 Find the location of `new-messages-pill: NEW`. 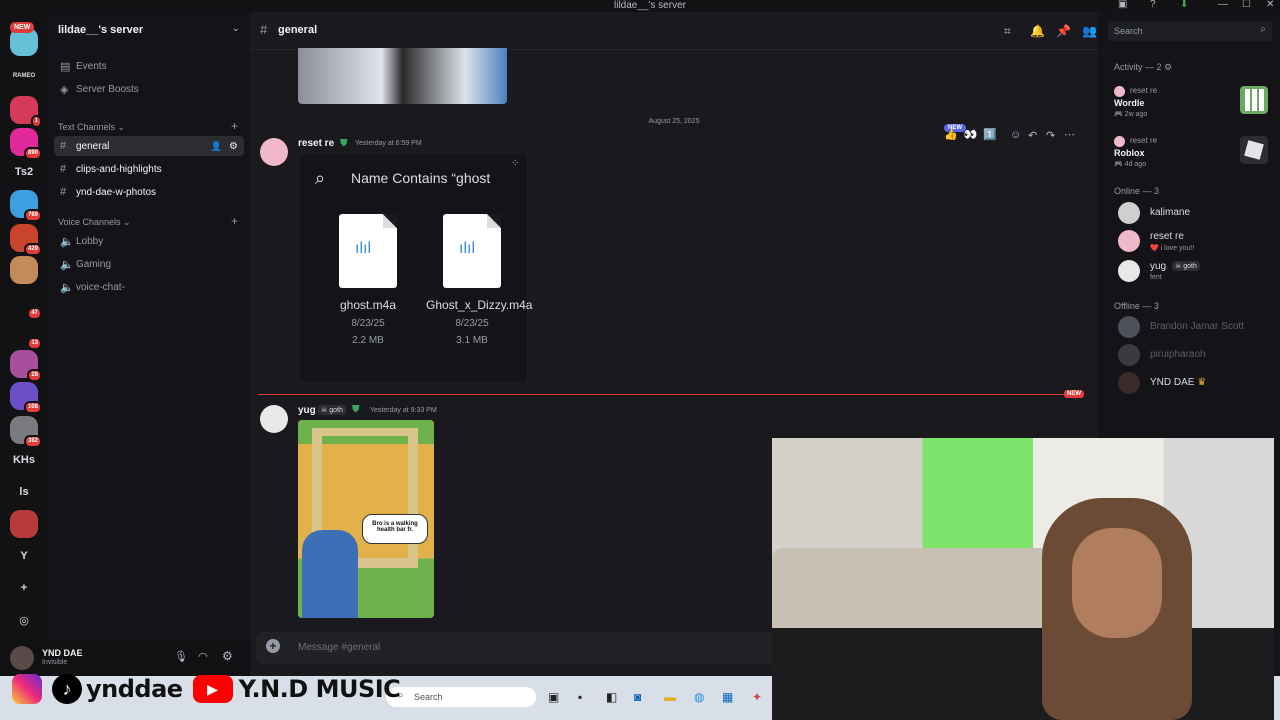

new-messages-pill: NEW is located at coordinates (1074, 394).